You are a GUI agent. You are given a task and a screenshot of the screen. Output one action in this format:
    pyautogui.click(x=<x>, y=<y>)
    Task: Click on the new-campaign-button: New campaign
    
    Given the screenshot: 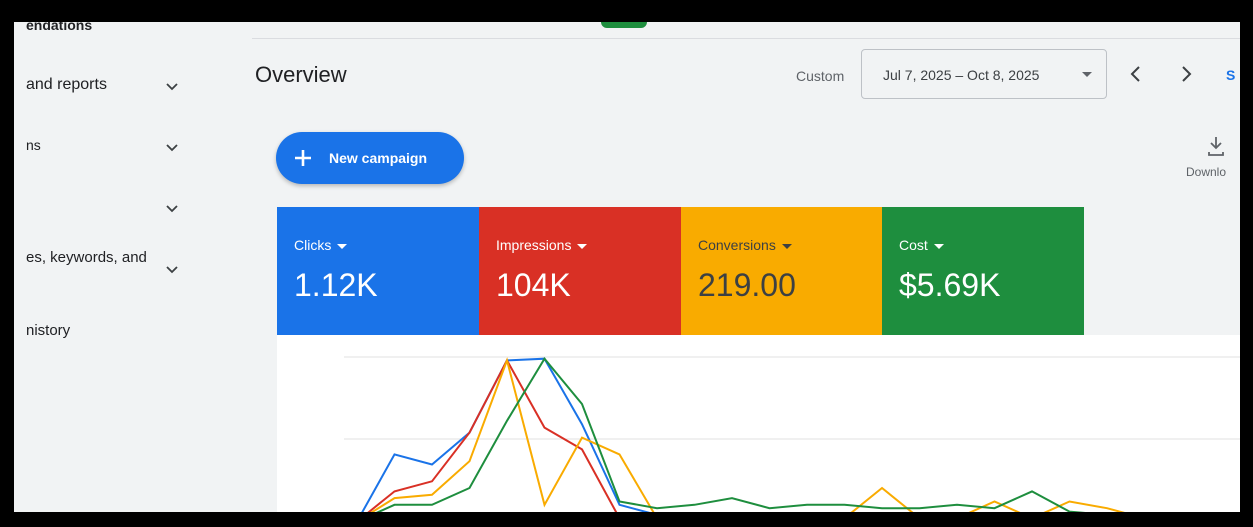 What is the action you would take?
    pyautogui.click(x=370, y=158)
    